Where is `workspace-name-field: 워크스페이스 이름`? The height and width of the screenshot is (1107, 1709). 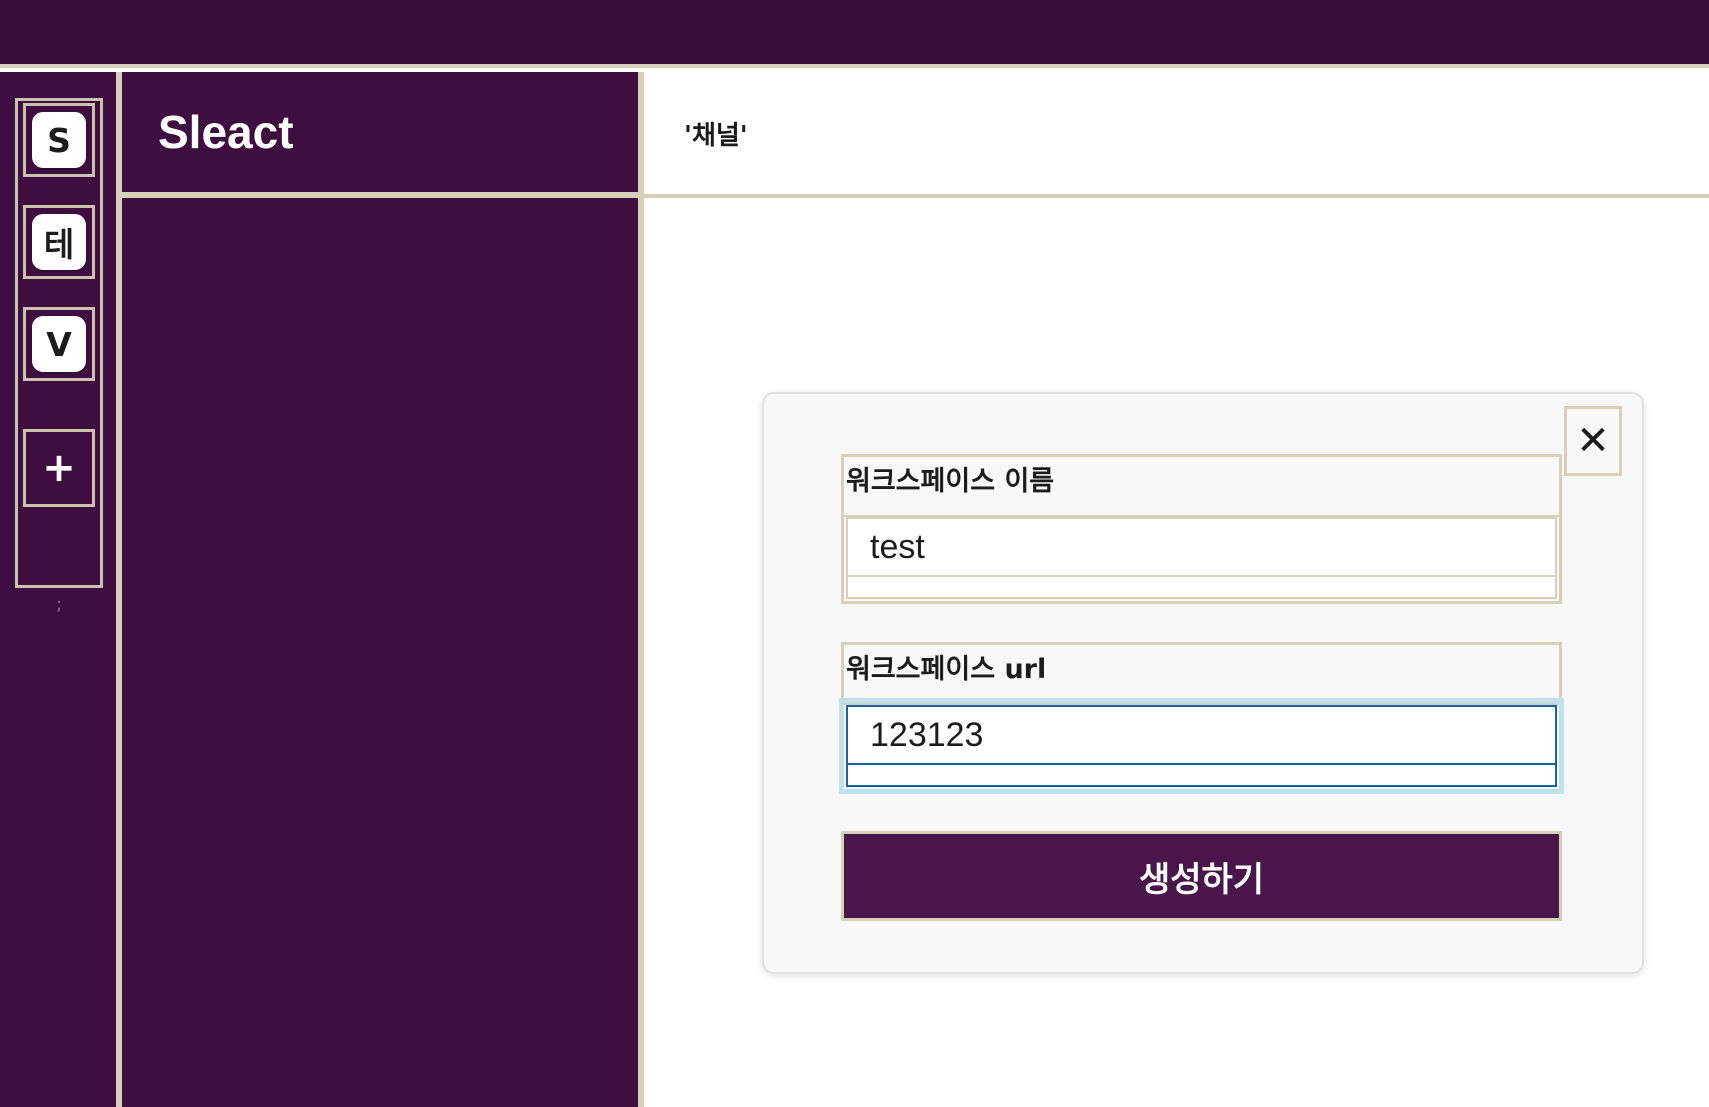 workspace-name-field: 워크스페이스 이름 is located at coordinates (1201, 529).